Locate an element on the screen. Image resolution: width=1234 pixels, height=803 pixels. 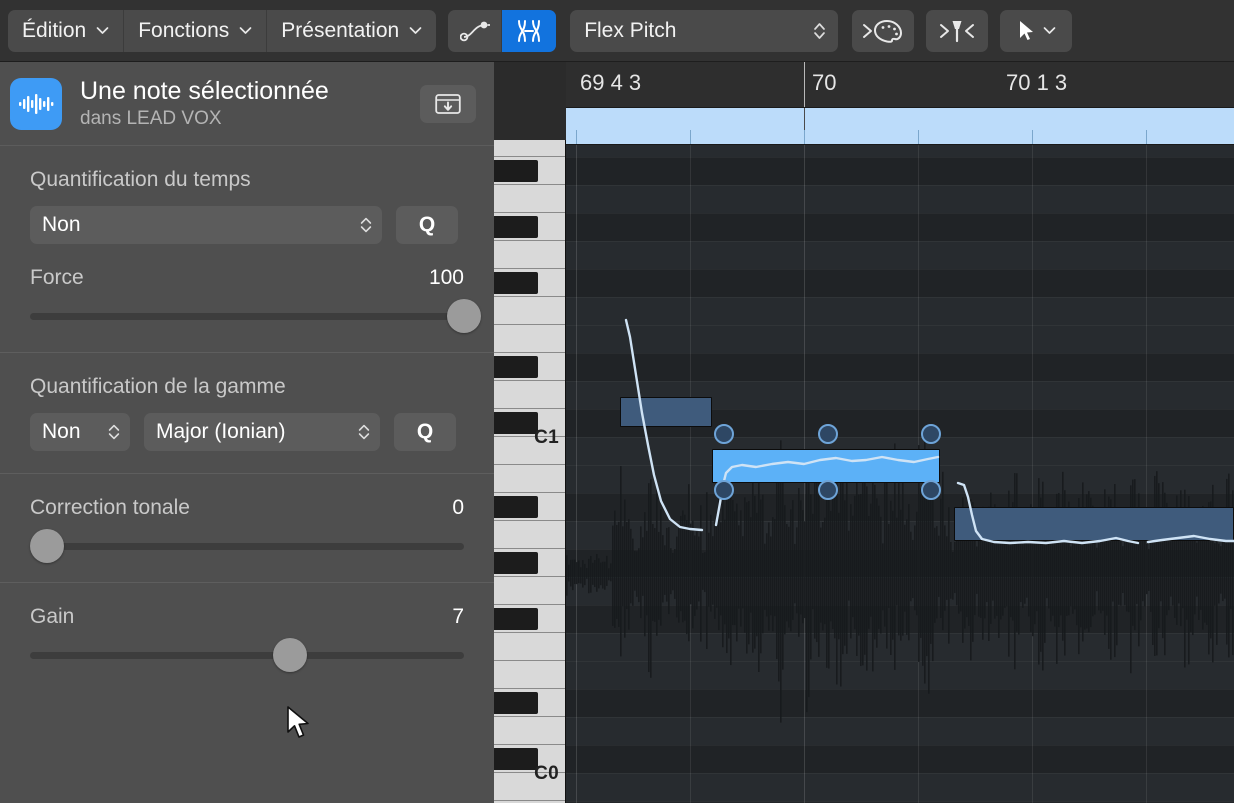
scale-root-select: Non is located at coordinates (80, 432).